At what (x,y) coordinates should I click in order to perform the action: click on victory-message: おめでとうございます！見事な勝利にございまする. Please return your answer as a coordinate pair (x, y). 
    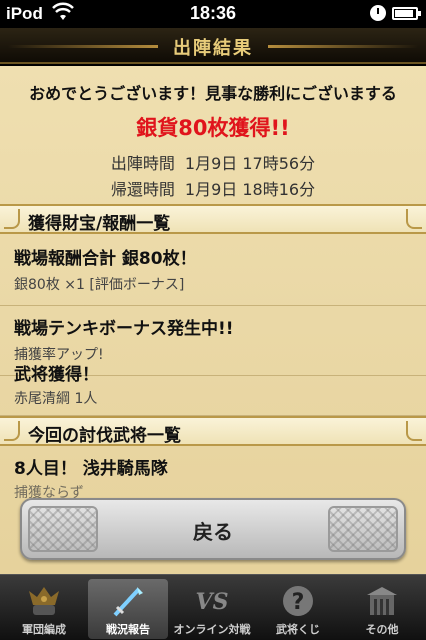
    Looking at the image, I should click on (213, 93).